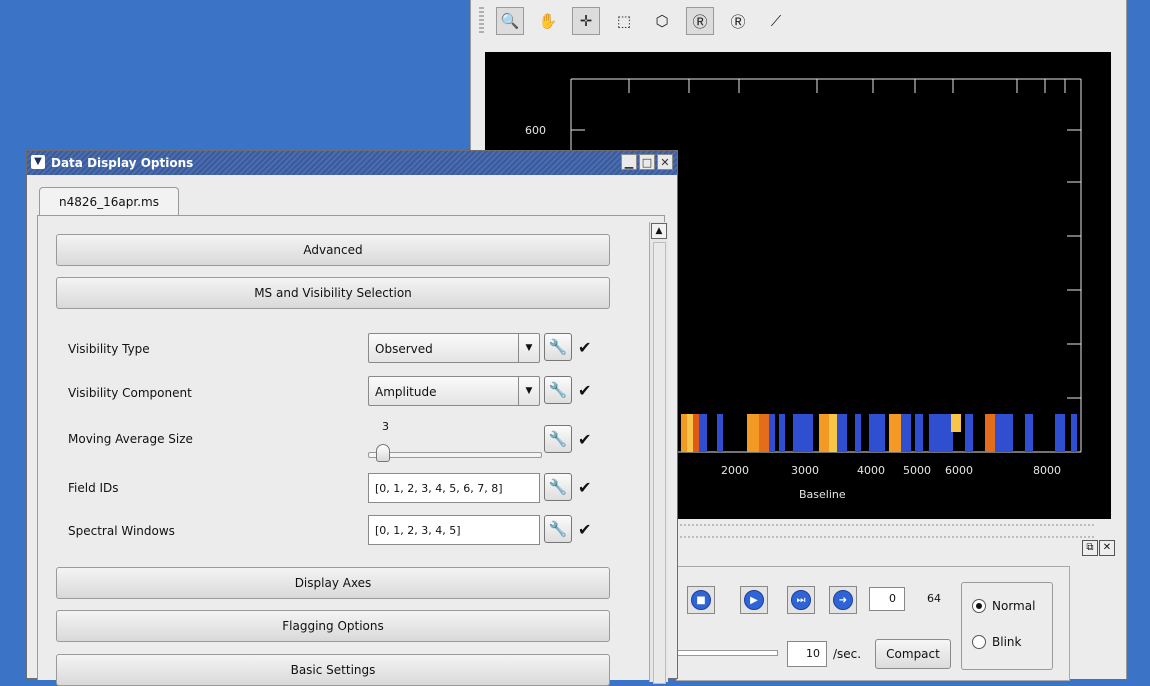  Describe the element at coordinates (130, 393) in the screenshot. I see `visibility-component-label: Visibility Component` at that location.